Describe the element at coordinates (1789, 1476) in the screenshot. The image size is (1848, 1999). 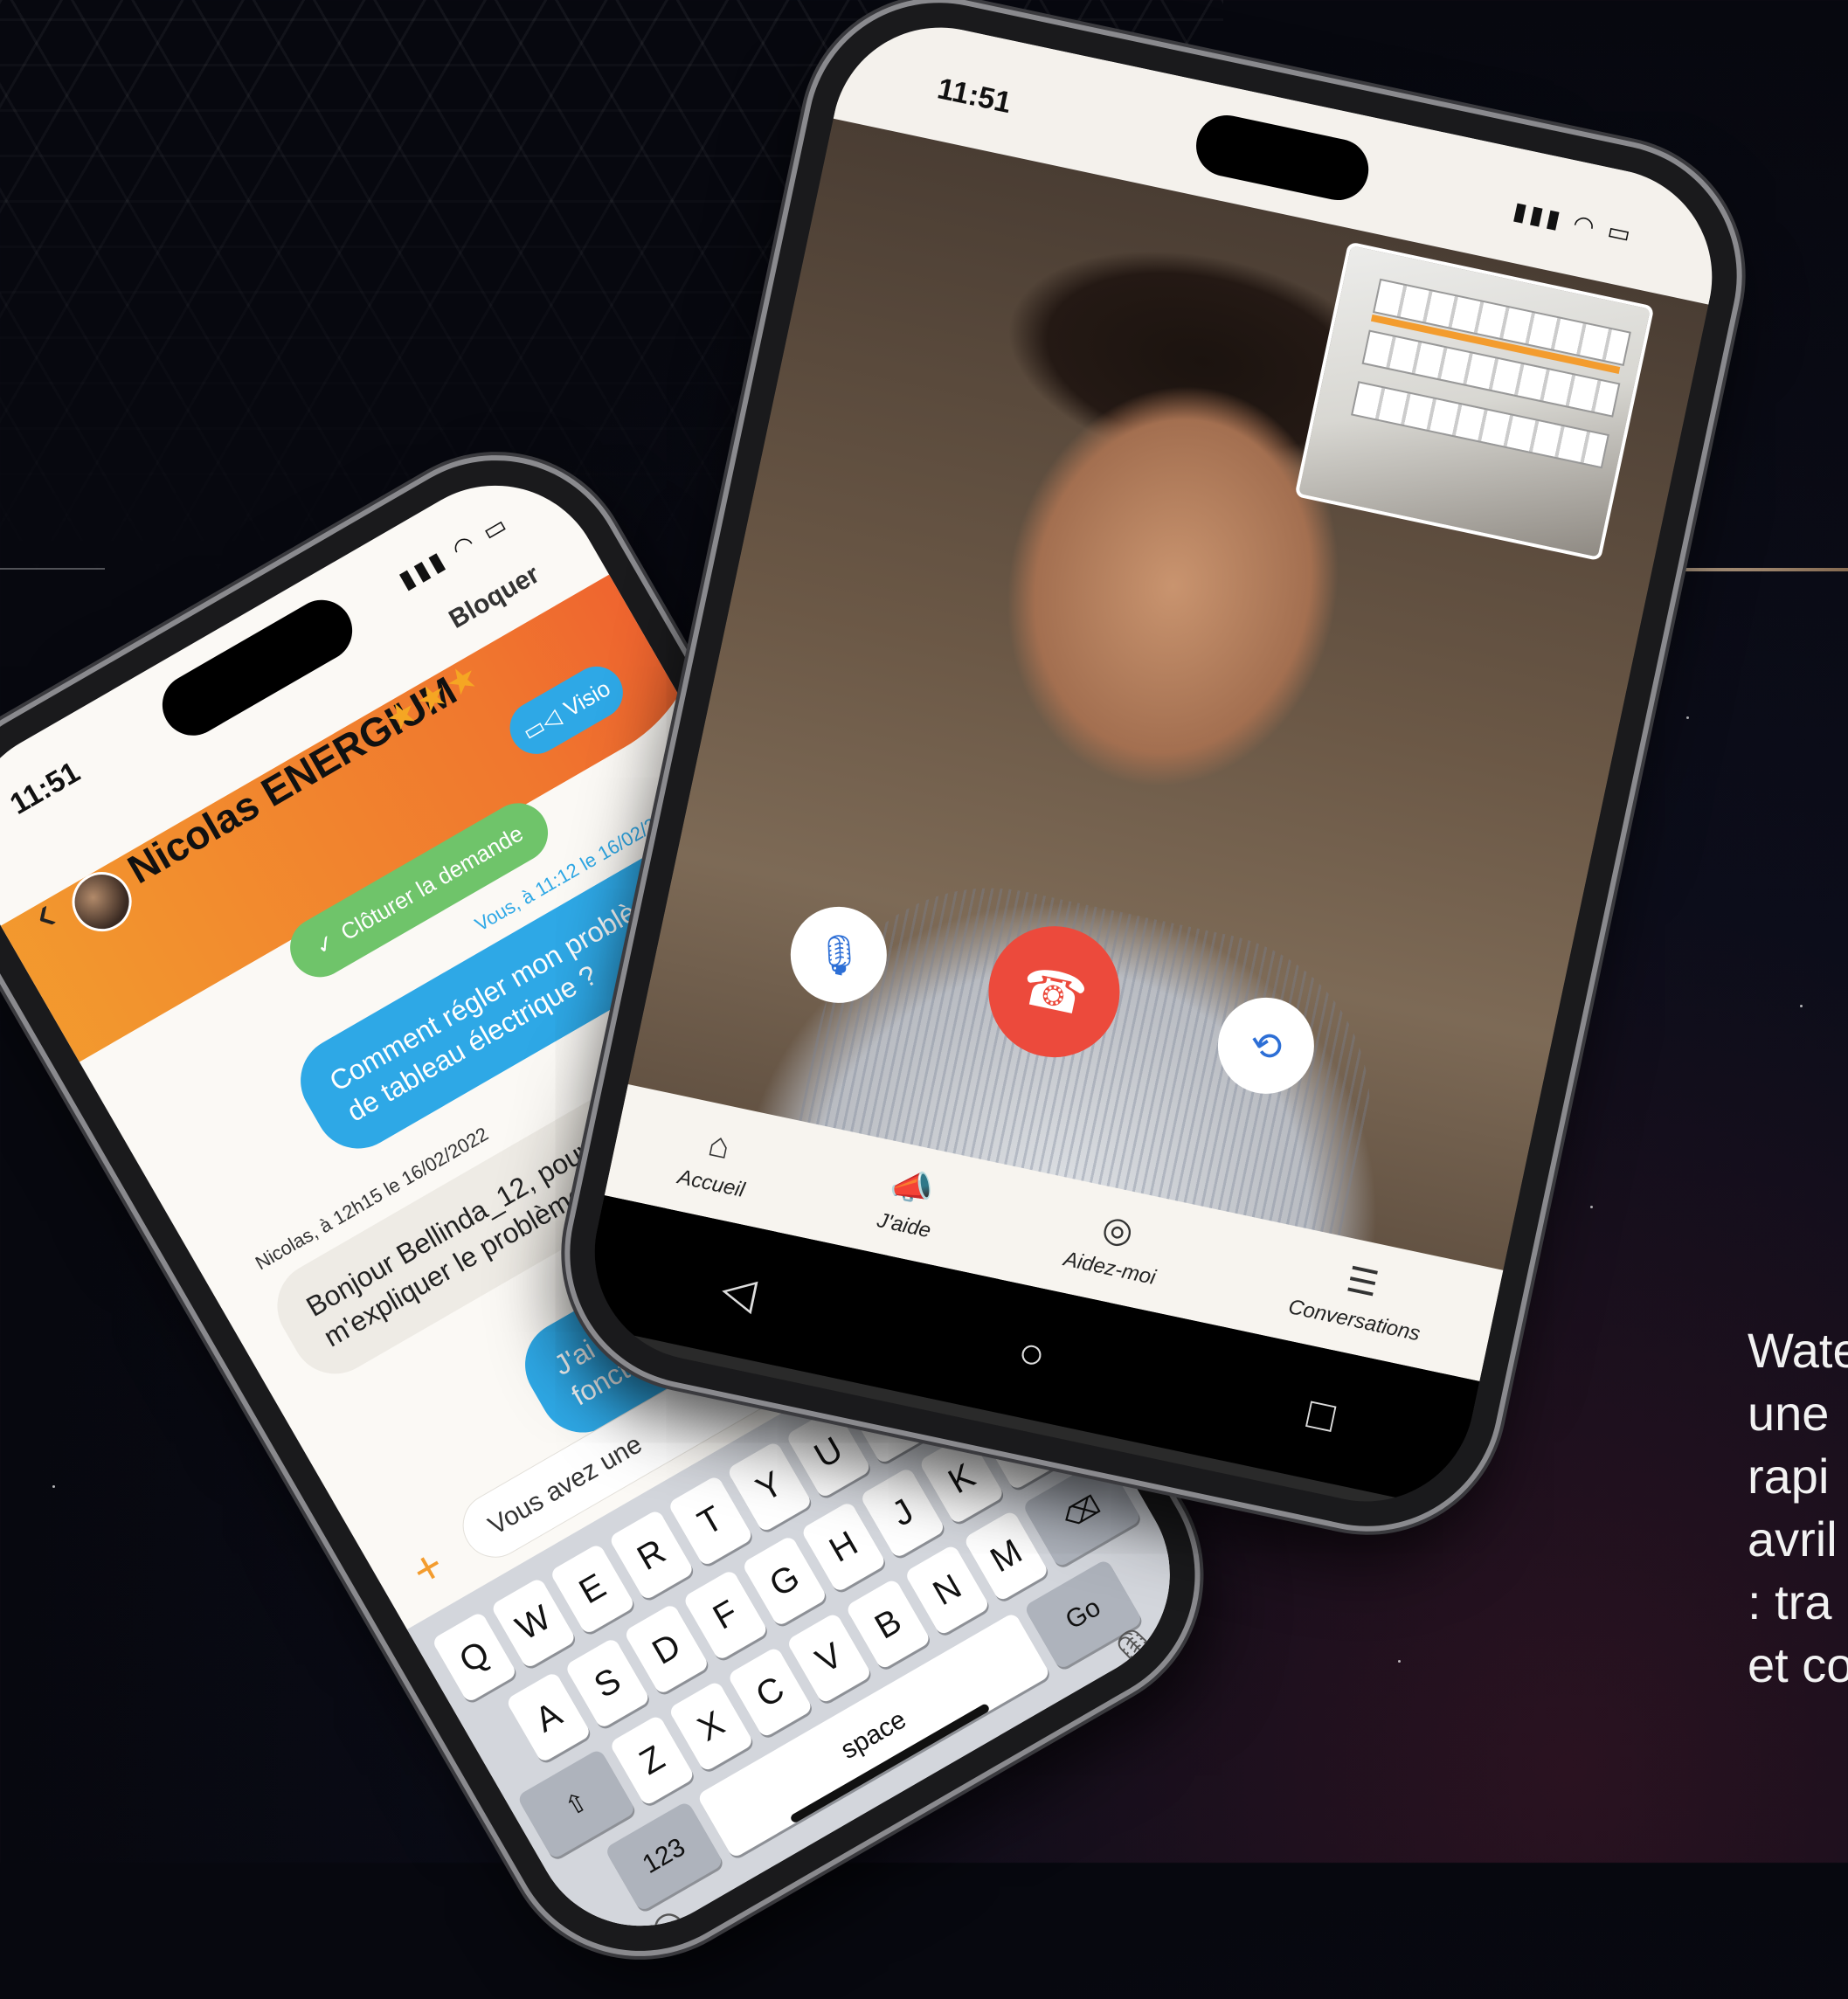
I see `marketing-line: rapi` at that location.